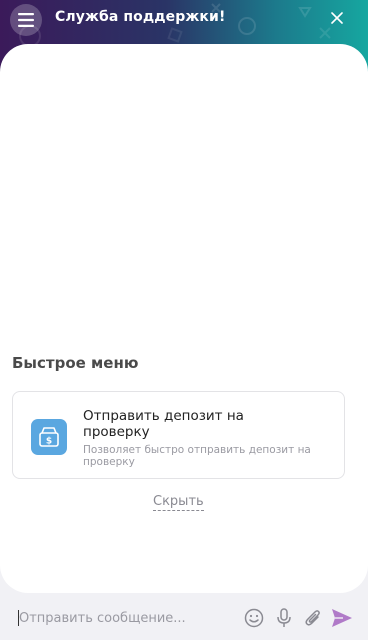 This screenshot has width=368, height=640. I want to click on message-input, so click(124, 618).